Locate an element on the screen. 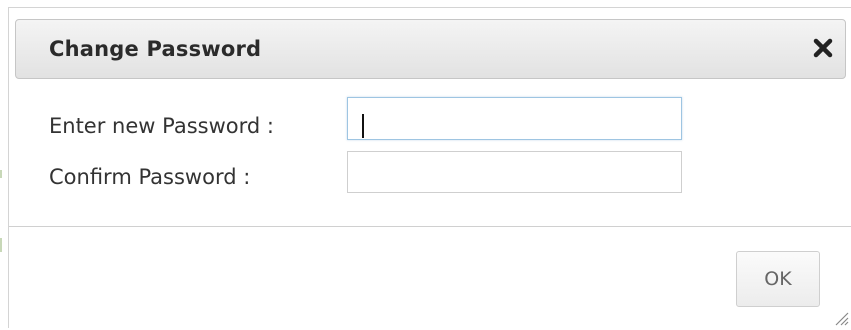 This screenshot has width=851, height=330. ok-button: OK is located at coordinates (778, 279).